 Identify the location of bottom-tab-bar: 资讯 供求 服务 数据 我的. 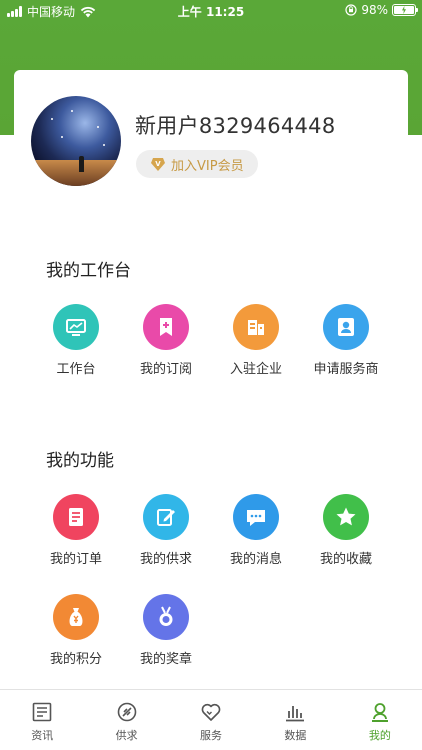
(211, 719).